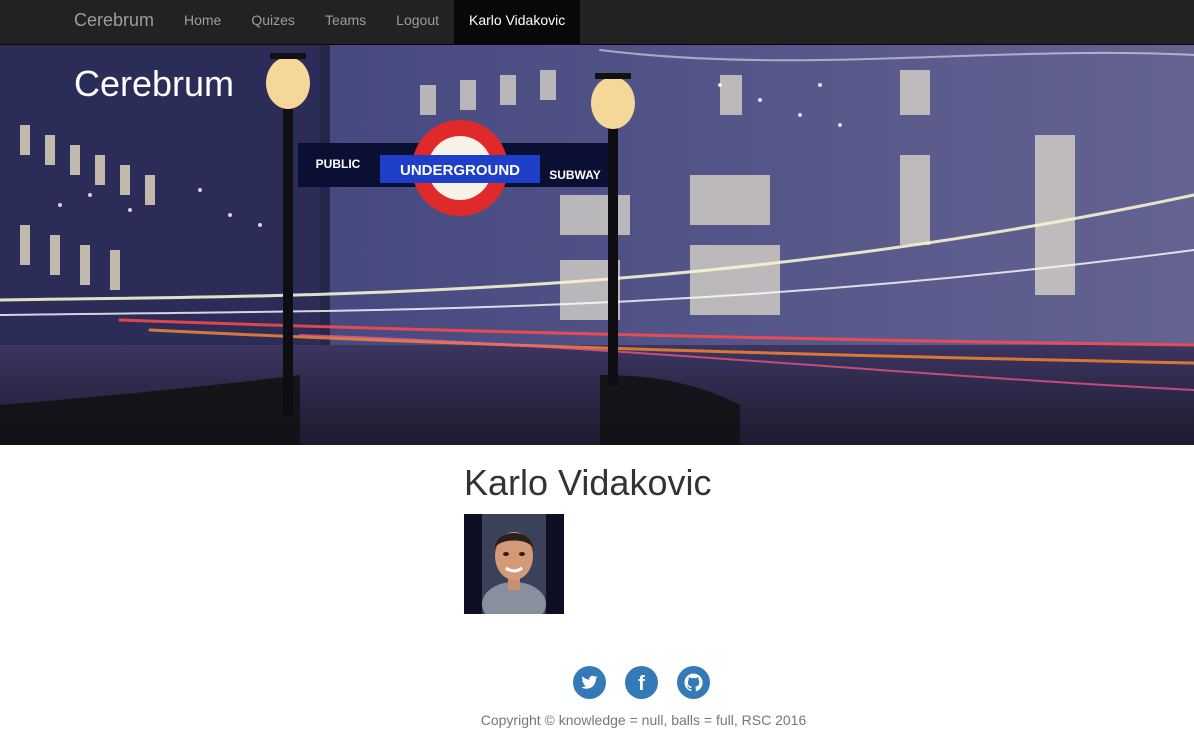 The width and height of the screenshot is (1194, 747). Describe the element at coordinates (338, 164) in the screenshot. I see `sign-left-text: PUBLIC` at that location.